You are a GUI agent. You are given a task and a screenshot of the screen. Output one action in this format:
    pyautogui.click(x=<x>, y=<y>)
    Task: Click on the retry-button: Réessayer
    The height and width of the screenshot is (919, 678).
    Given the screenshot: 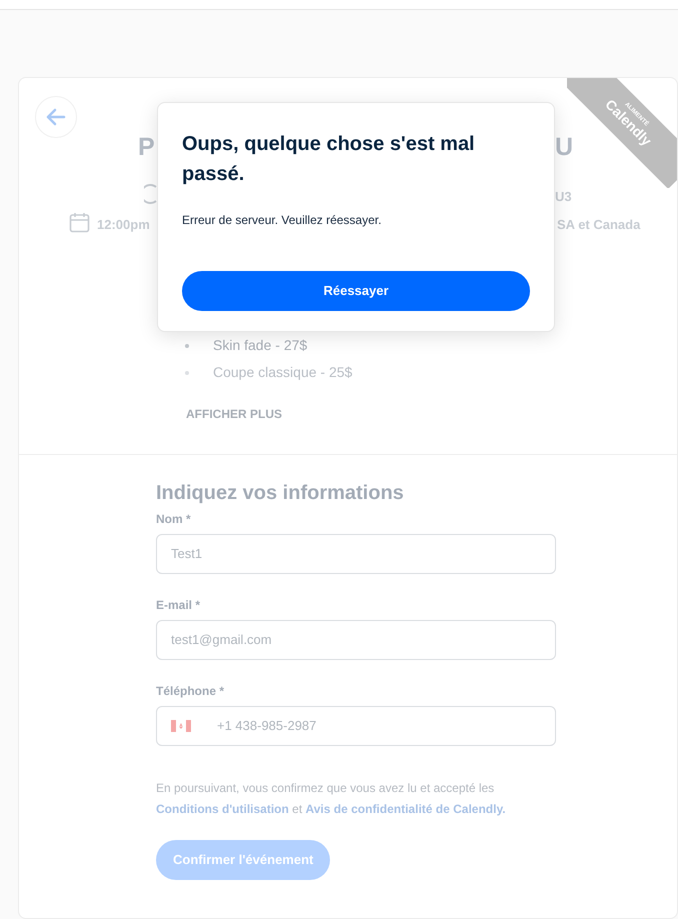 What is the action you would take?
    pyautogui.click(x=356, y=291)
    